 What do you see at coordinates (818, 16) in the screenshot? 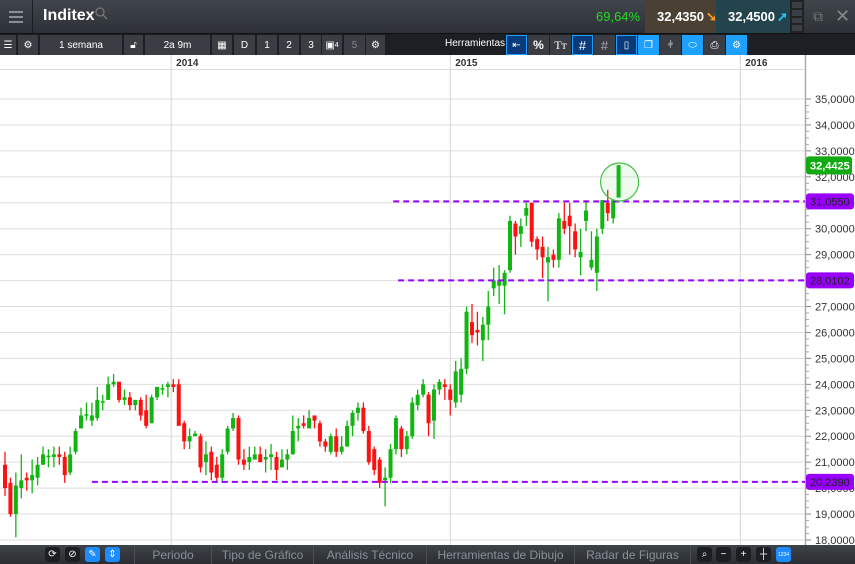
I see `restore-window-icon: ⧉` at bounding box center [818, 16].